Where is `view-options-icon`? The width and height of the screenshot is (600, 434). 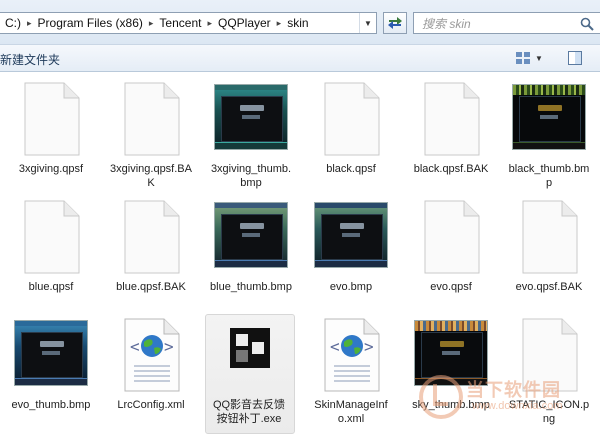 view-options-icon is located at coordinates (523, 58).